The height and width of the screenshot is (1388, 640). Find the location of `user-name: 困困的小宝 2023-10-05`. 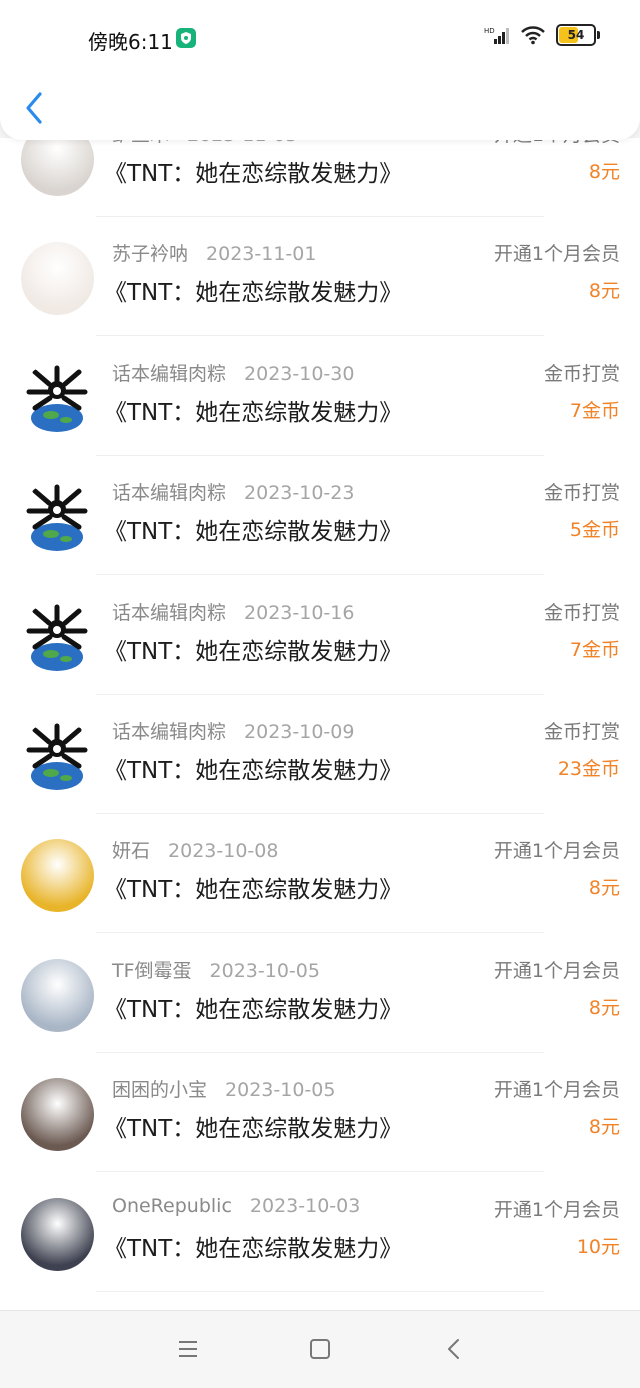

user-name: 困困的小宝 2023-10-05 is located at coordinates (223, 1088).